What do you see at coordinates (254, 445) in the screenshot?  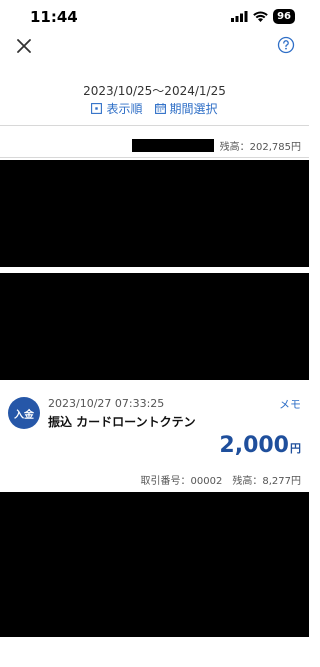 I see `amount-value: 2,000` at bounding box center [254, 445].